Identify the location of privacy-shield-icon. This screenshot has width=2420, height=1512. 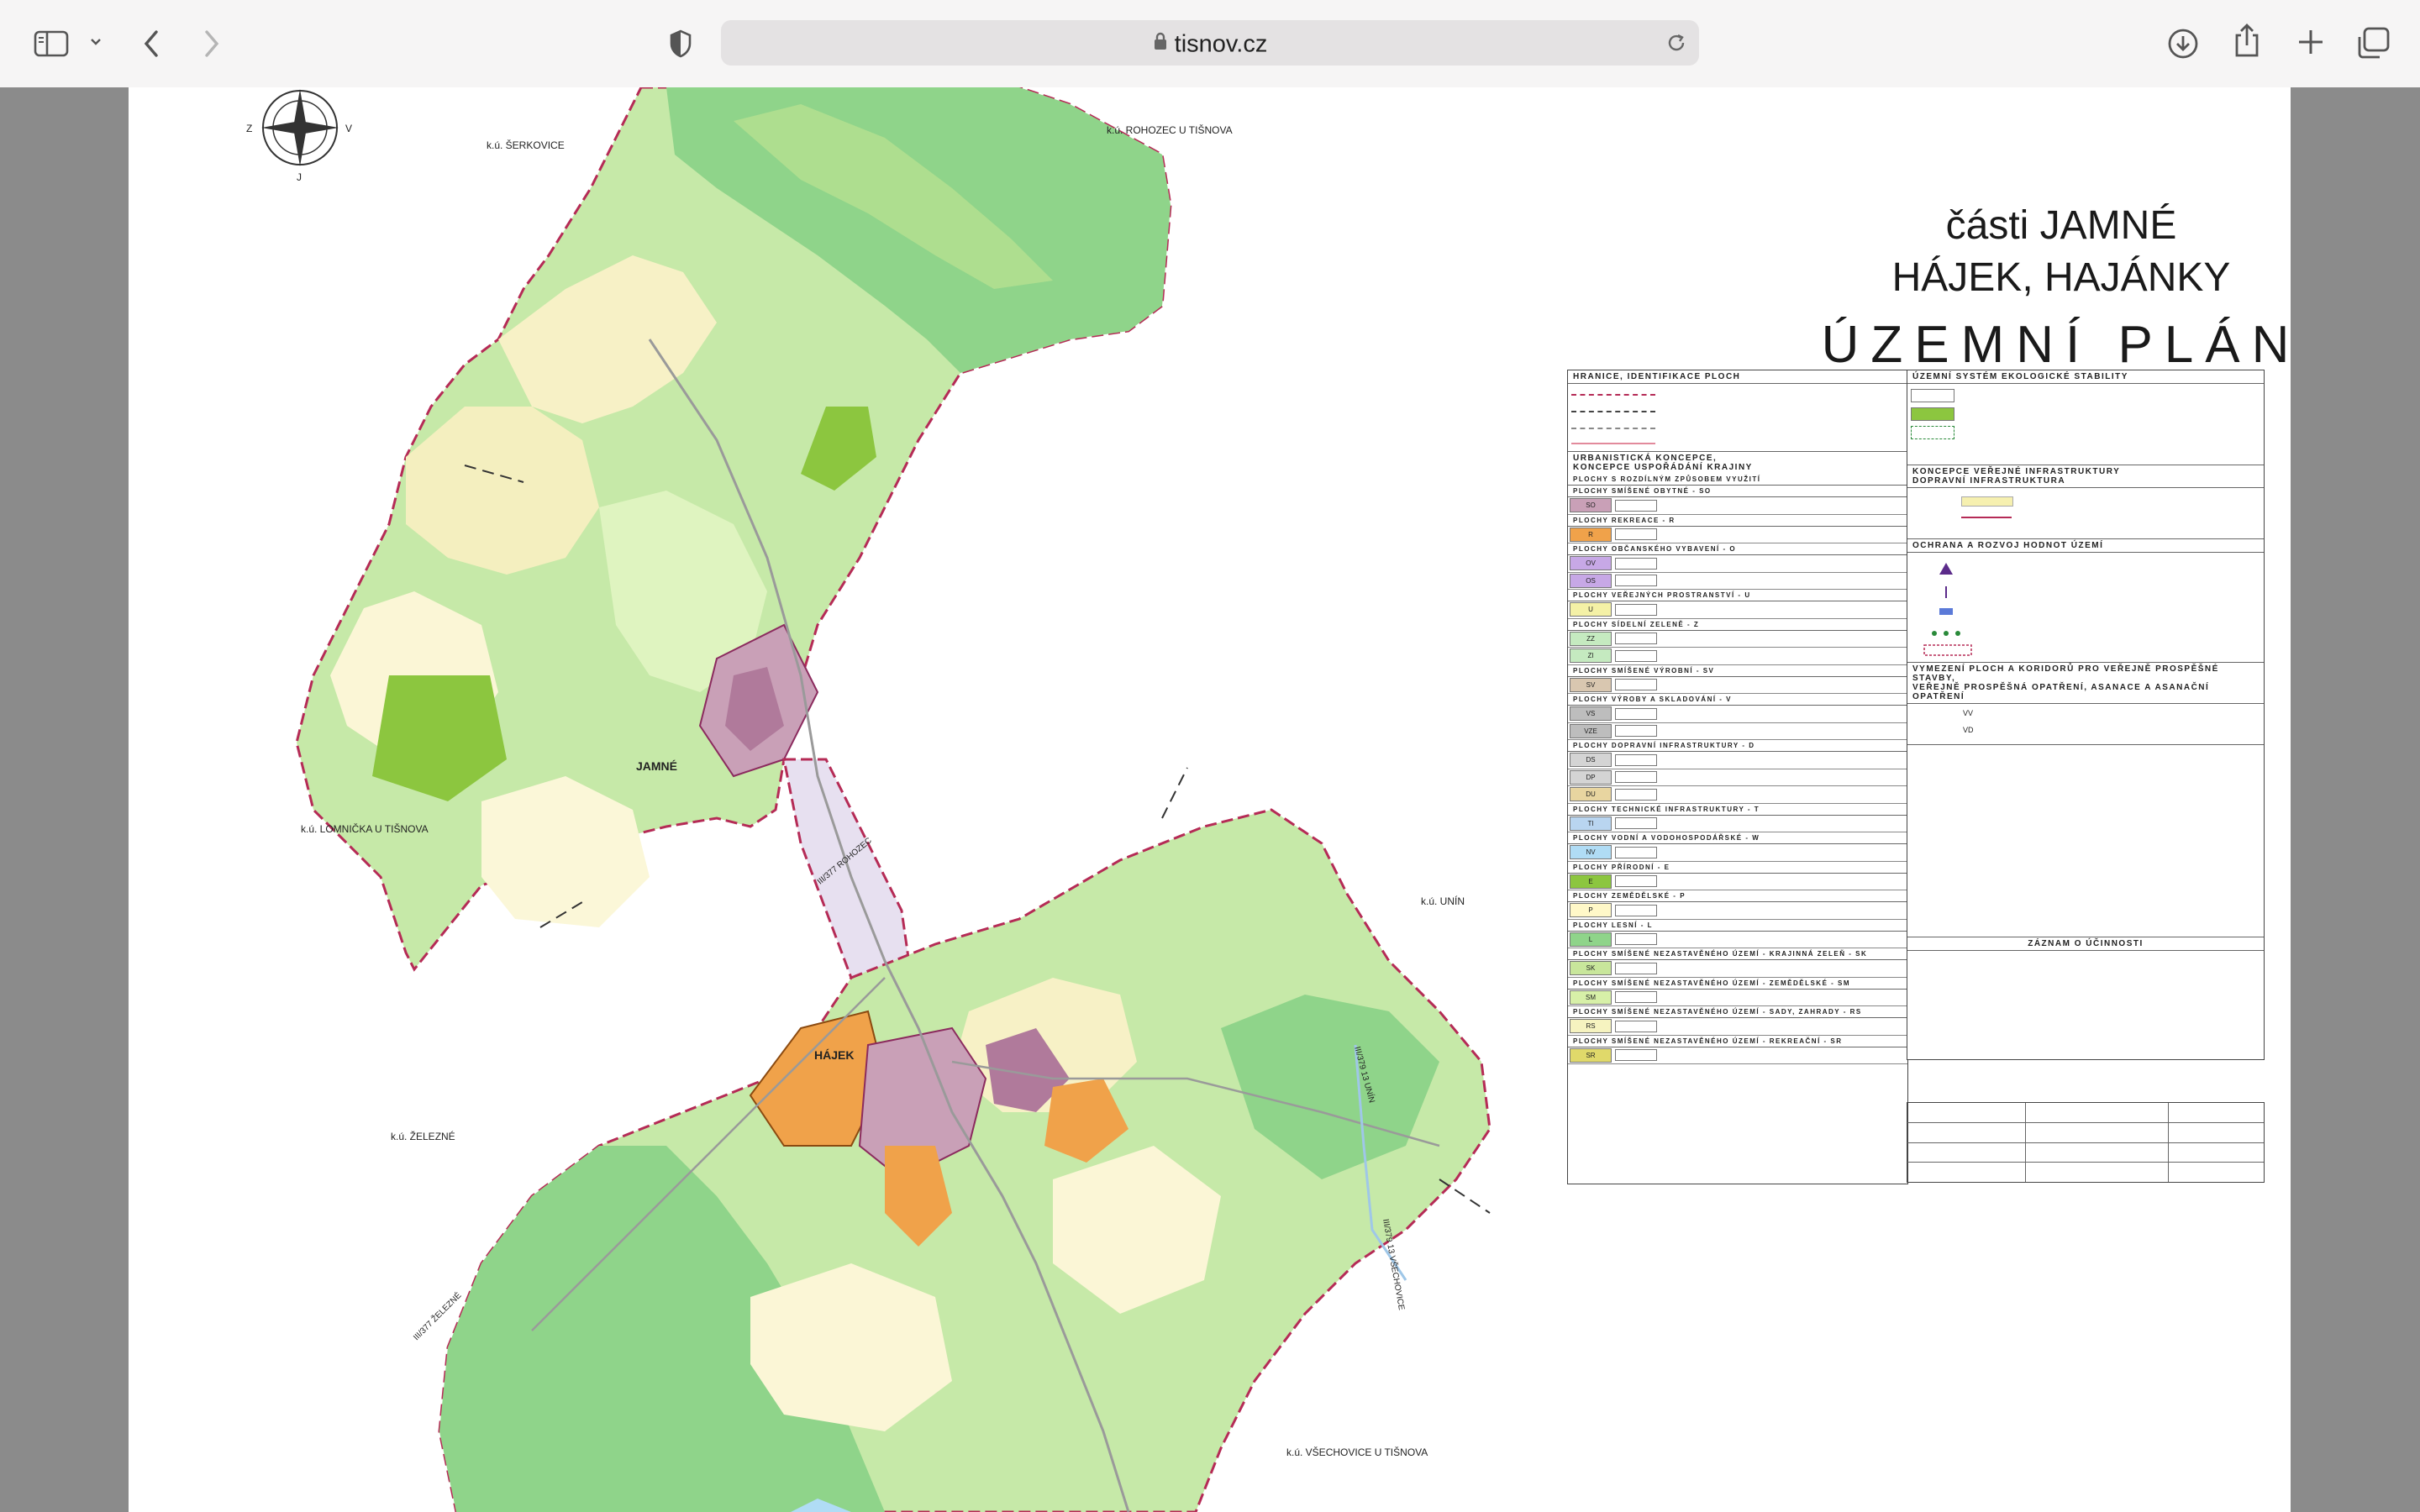
(680, 46).